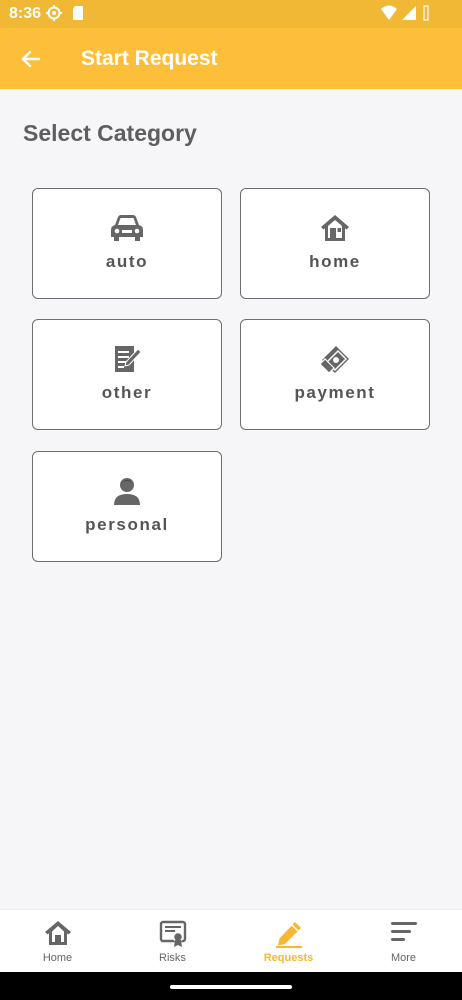  What do you see at coordinates (288, 958) in the screenshot?
I see `nav-label-requests: Requests` at bounding box center [288, 958].